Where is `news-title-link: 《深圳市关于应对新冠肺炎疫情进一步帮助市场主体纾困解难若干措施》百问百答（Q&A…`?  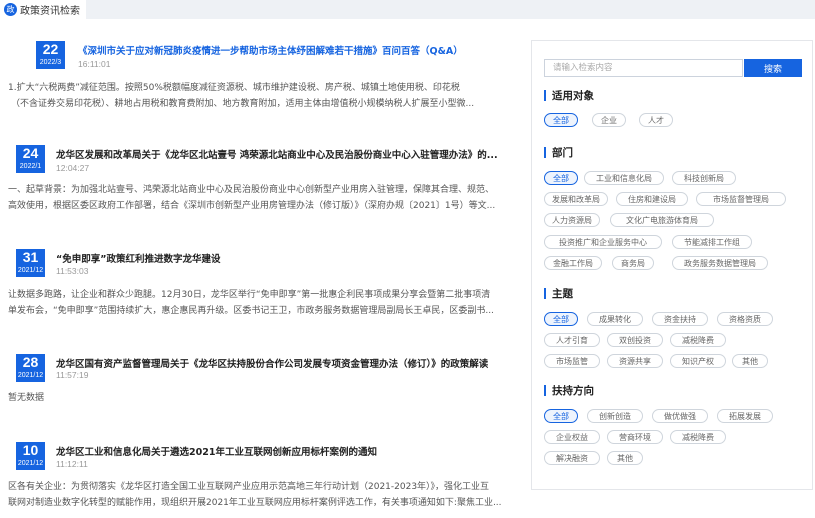 news-title-link: 《深圳市关于应对新冠肺炎疫情进一步帮助市场主体纾困解难若干措施》百问百答（Q&A… is located at coordinates (270, 50).